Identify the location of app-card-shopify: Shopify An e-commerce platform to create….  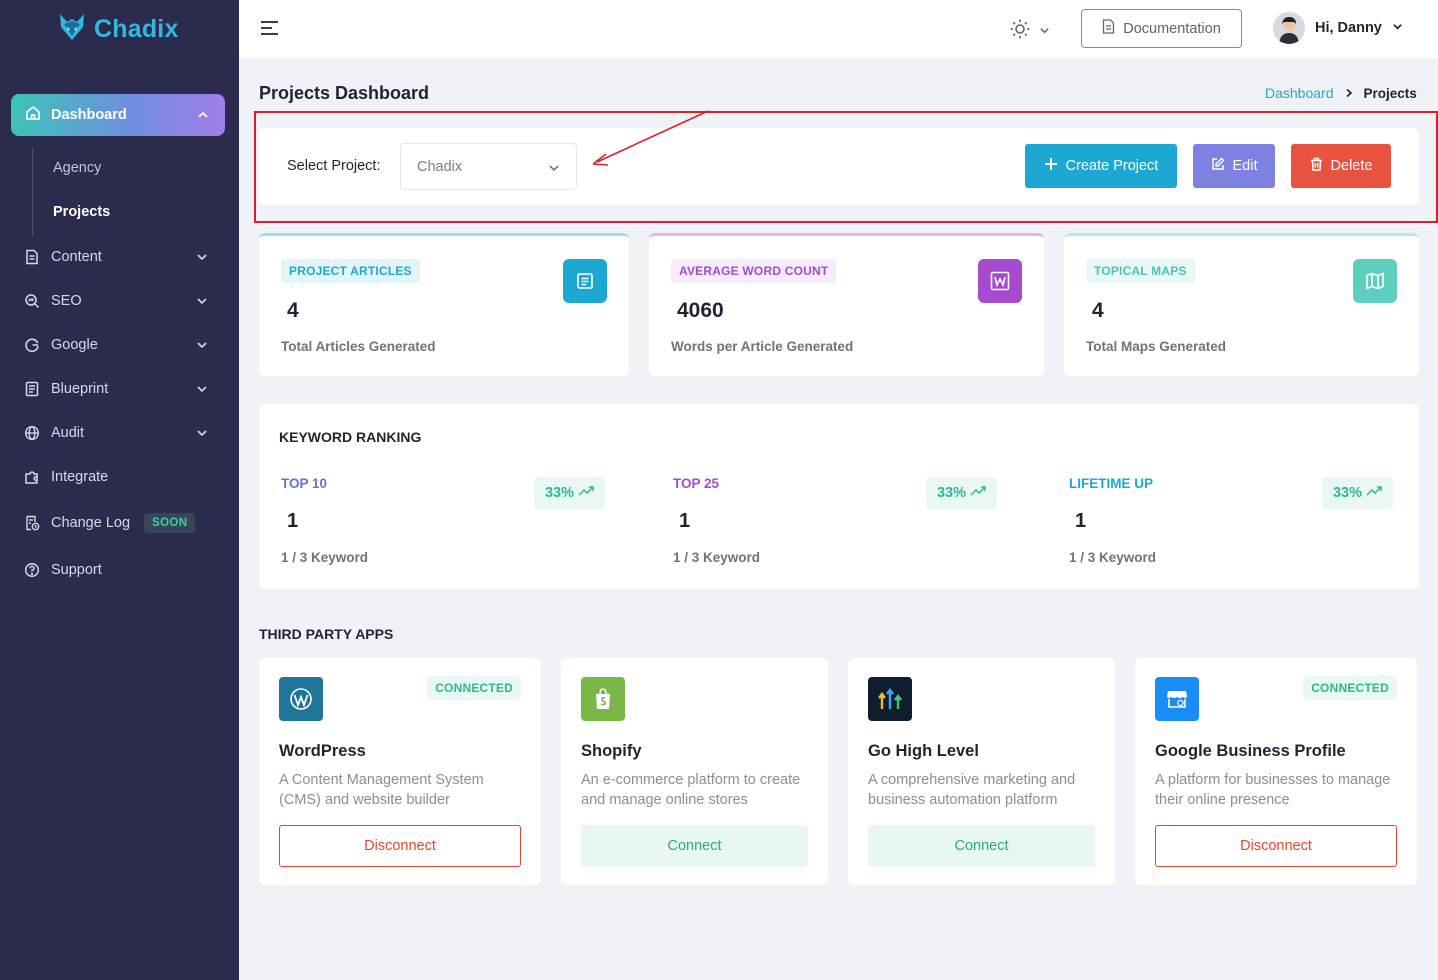
(694, 771).